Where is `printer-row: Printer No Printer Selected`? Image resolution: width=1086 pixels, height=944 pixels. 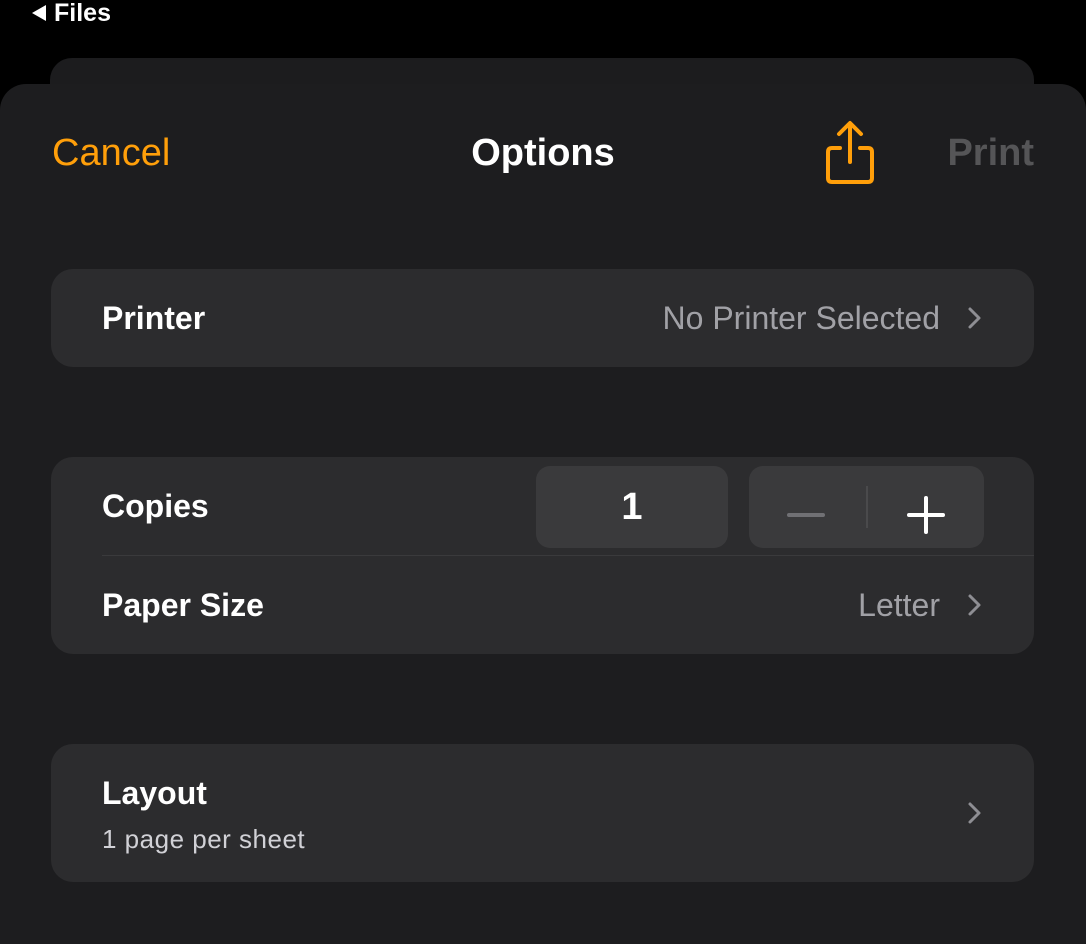 printer-row: Printer No Printer Selected is located at coordinates (542, 318).